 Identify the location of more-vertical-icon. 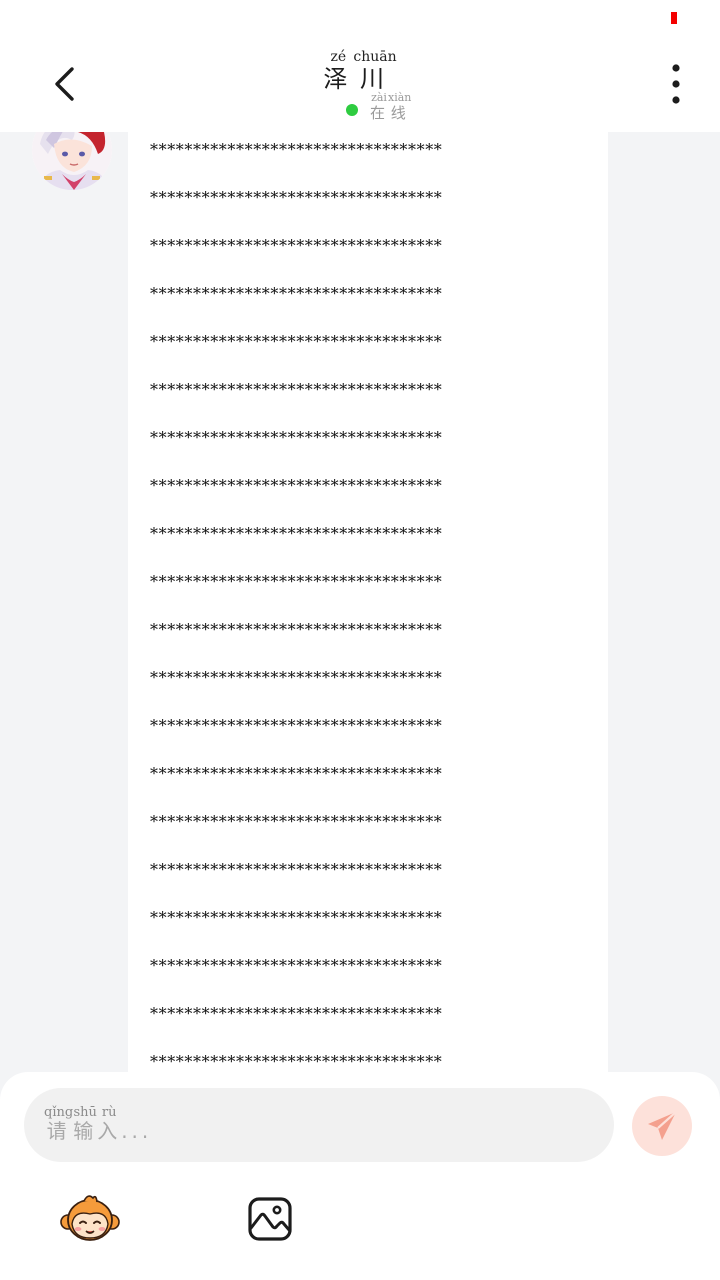
(676, 84).